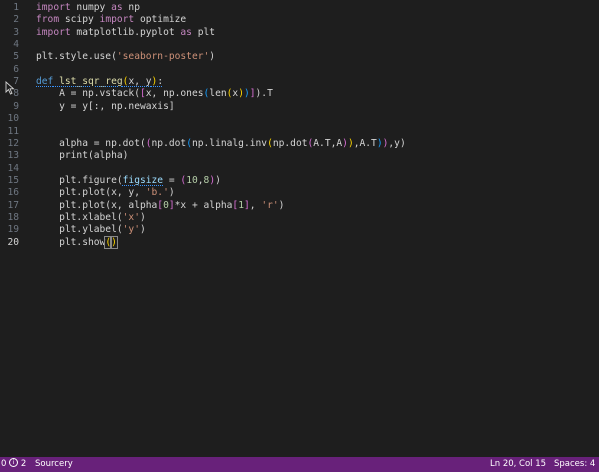 The width and height of the screenshot is (599, 472). What do you see at coordinates (4, 464) in the screenshot?
I see `error-count: 0` at bounding box center [4, 464].